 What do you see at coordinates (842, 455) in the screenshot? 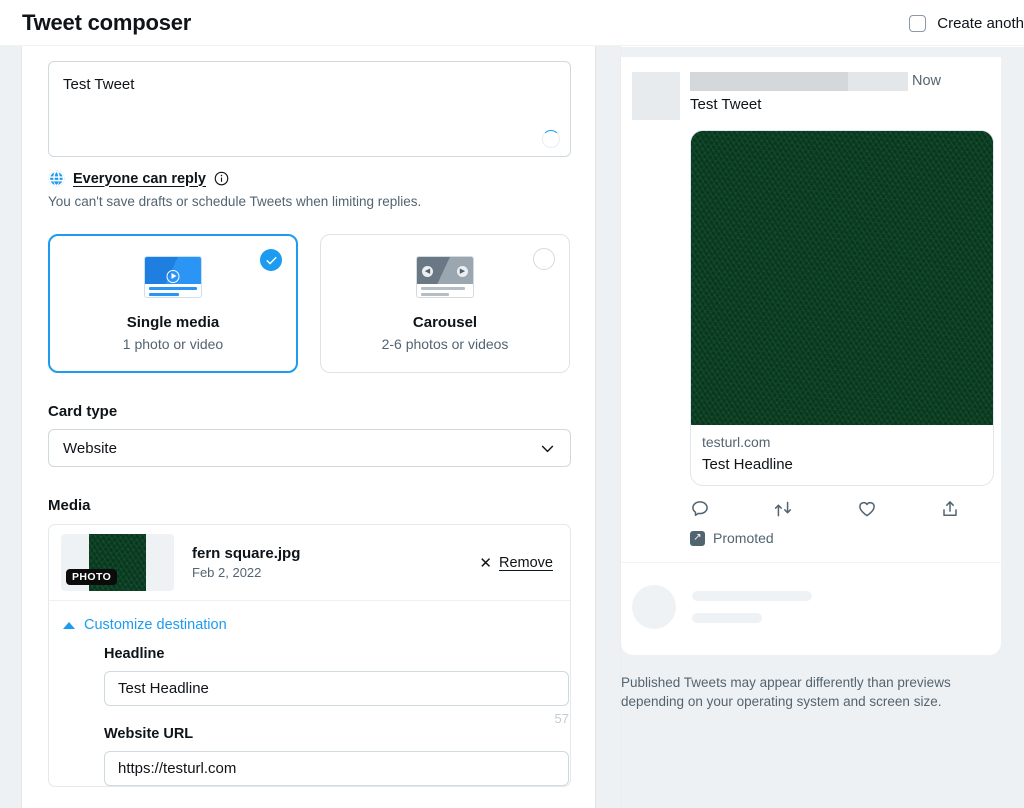
I see `preview-card-body: testurl.com Test Headline` at bounding box center [842, 455].